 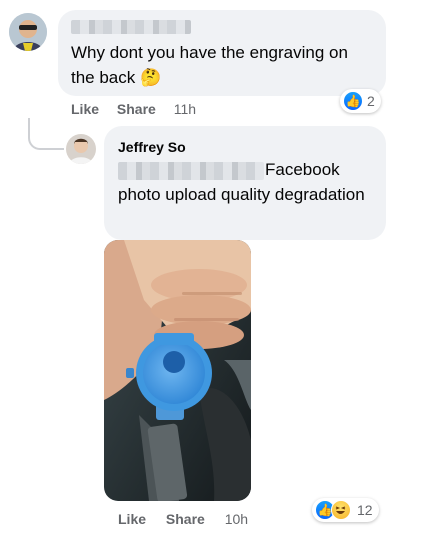 I want to click on reply-author-name: Jeffrey So, so click(x=152, y=147).